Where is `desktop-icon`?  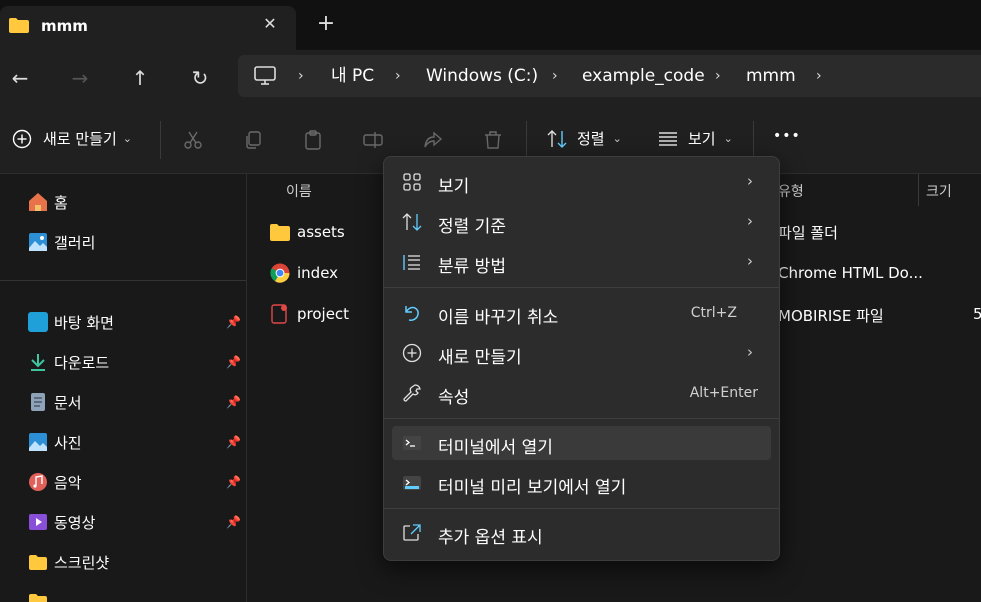 desktop-icon is located at coordinates (38, 322).